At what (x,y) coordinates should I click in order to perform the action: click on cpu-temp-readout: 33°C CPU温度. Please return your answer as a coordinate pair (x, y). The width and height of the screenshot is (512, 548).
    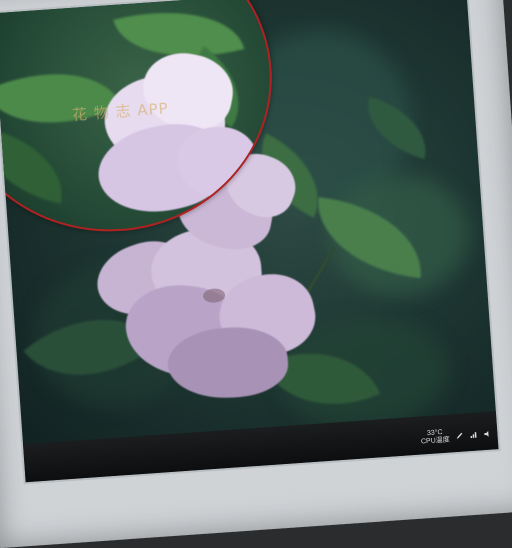
    Looking at the image, I should click on (435, 438).